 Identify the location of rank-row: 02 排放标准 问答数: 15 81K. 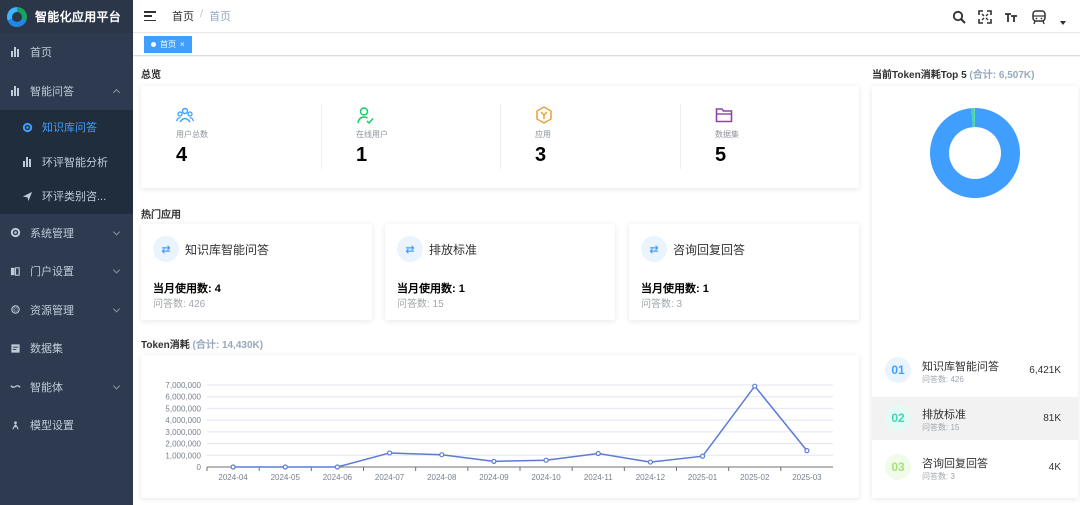
(975, 418).